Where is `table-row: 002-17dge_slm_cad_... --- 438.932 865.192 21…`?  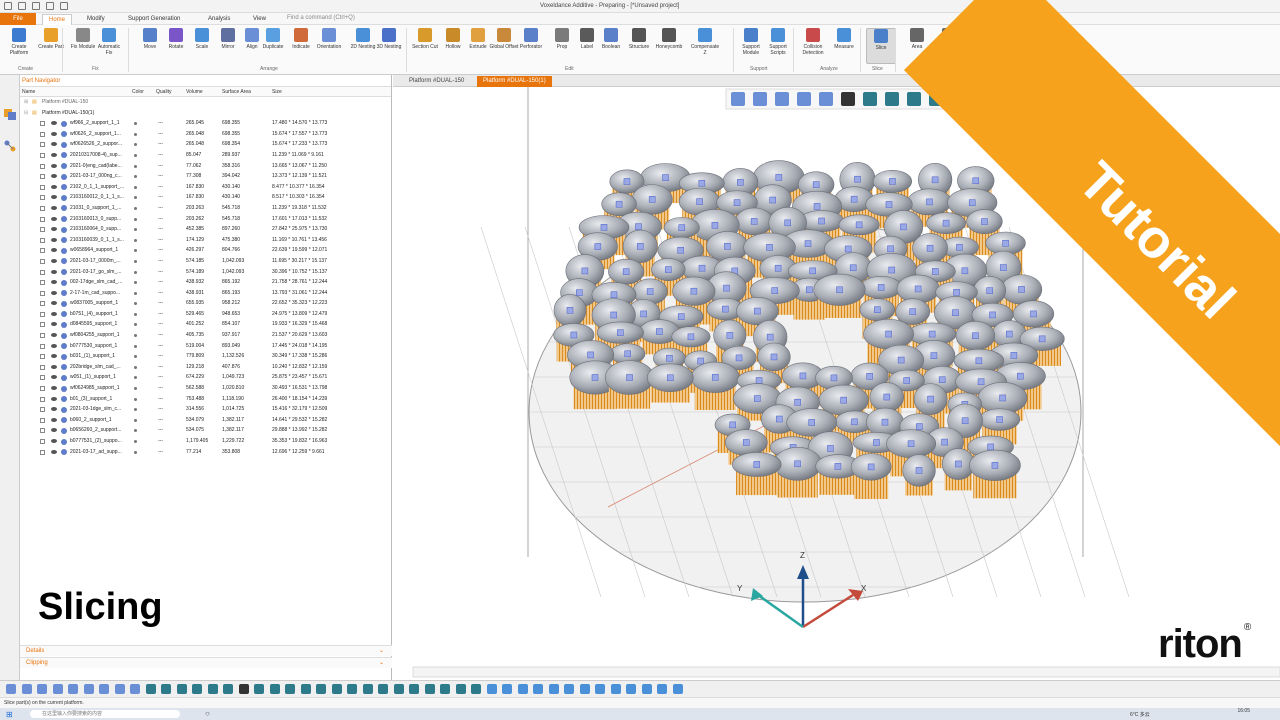 table-row: 002-17dge_slm_cad_... --- 438.932 865.192 21… is located at coordinates (205, 282).